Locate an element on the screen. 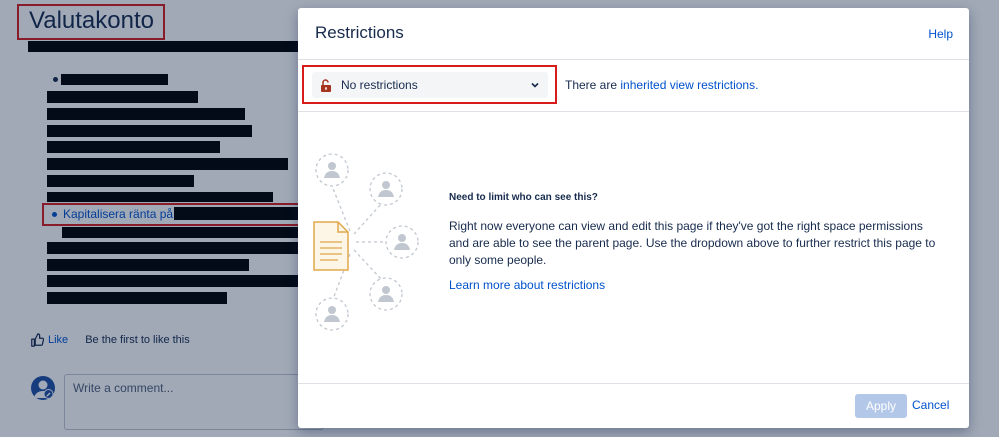 Image resolution: width=999 pixels, height=437 pixels. inherited-restrictions-text: There are inherited view restrictions. is located at coordinates (661, 85).